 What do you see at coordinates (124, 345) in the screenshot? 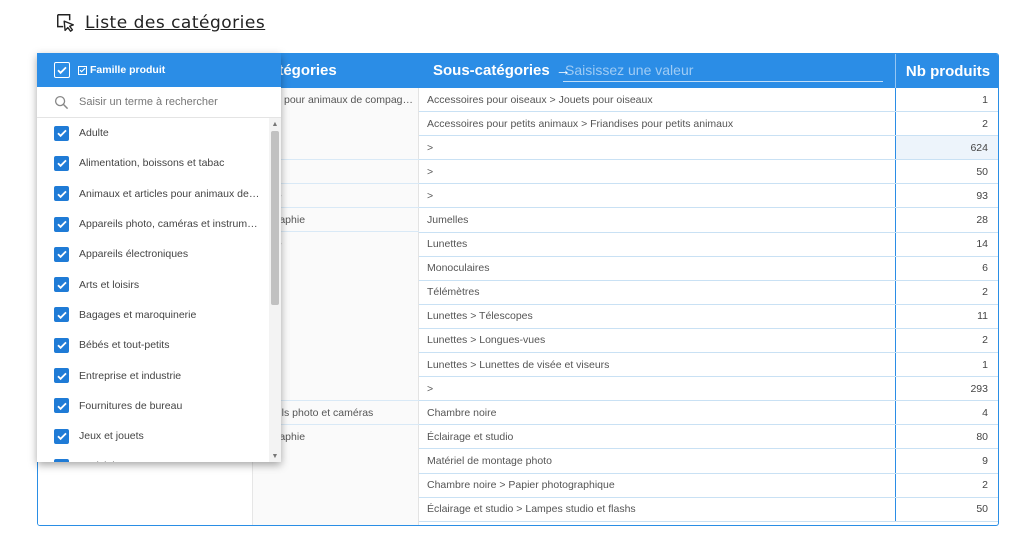
I see `option-label: Bébés et tout-petits` at bounding box center [124, 345].